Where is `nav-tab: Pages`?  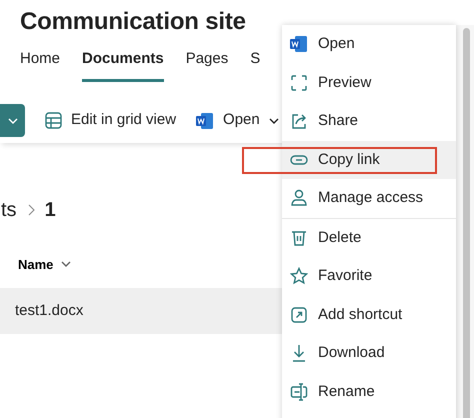
nav-tab: Pages is located at coordinates (207, 65).